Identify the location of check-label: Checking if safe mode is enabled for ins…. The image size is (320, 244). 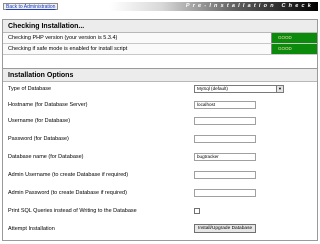
(68, 49).